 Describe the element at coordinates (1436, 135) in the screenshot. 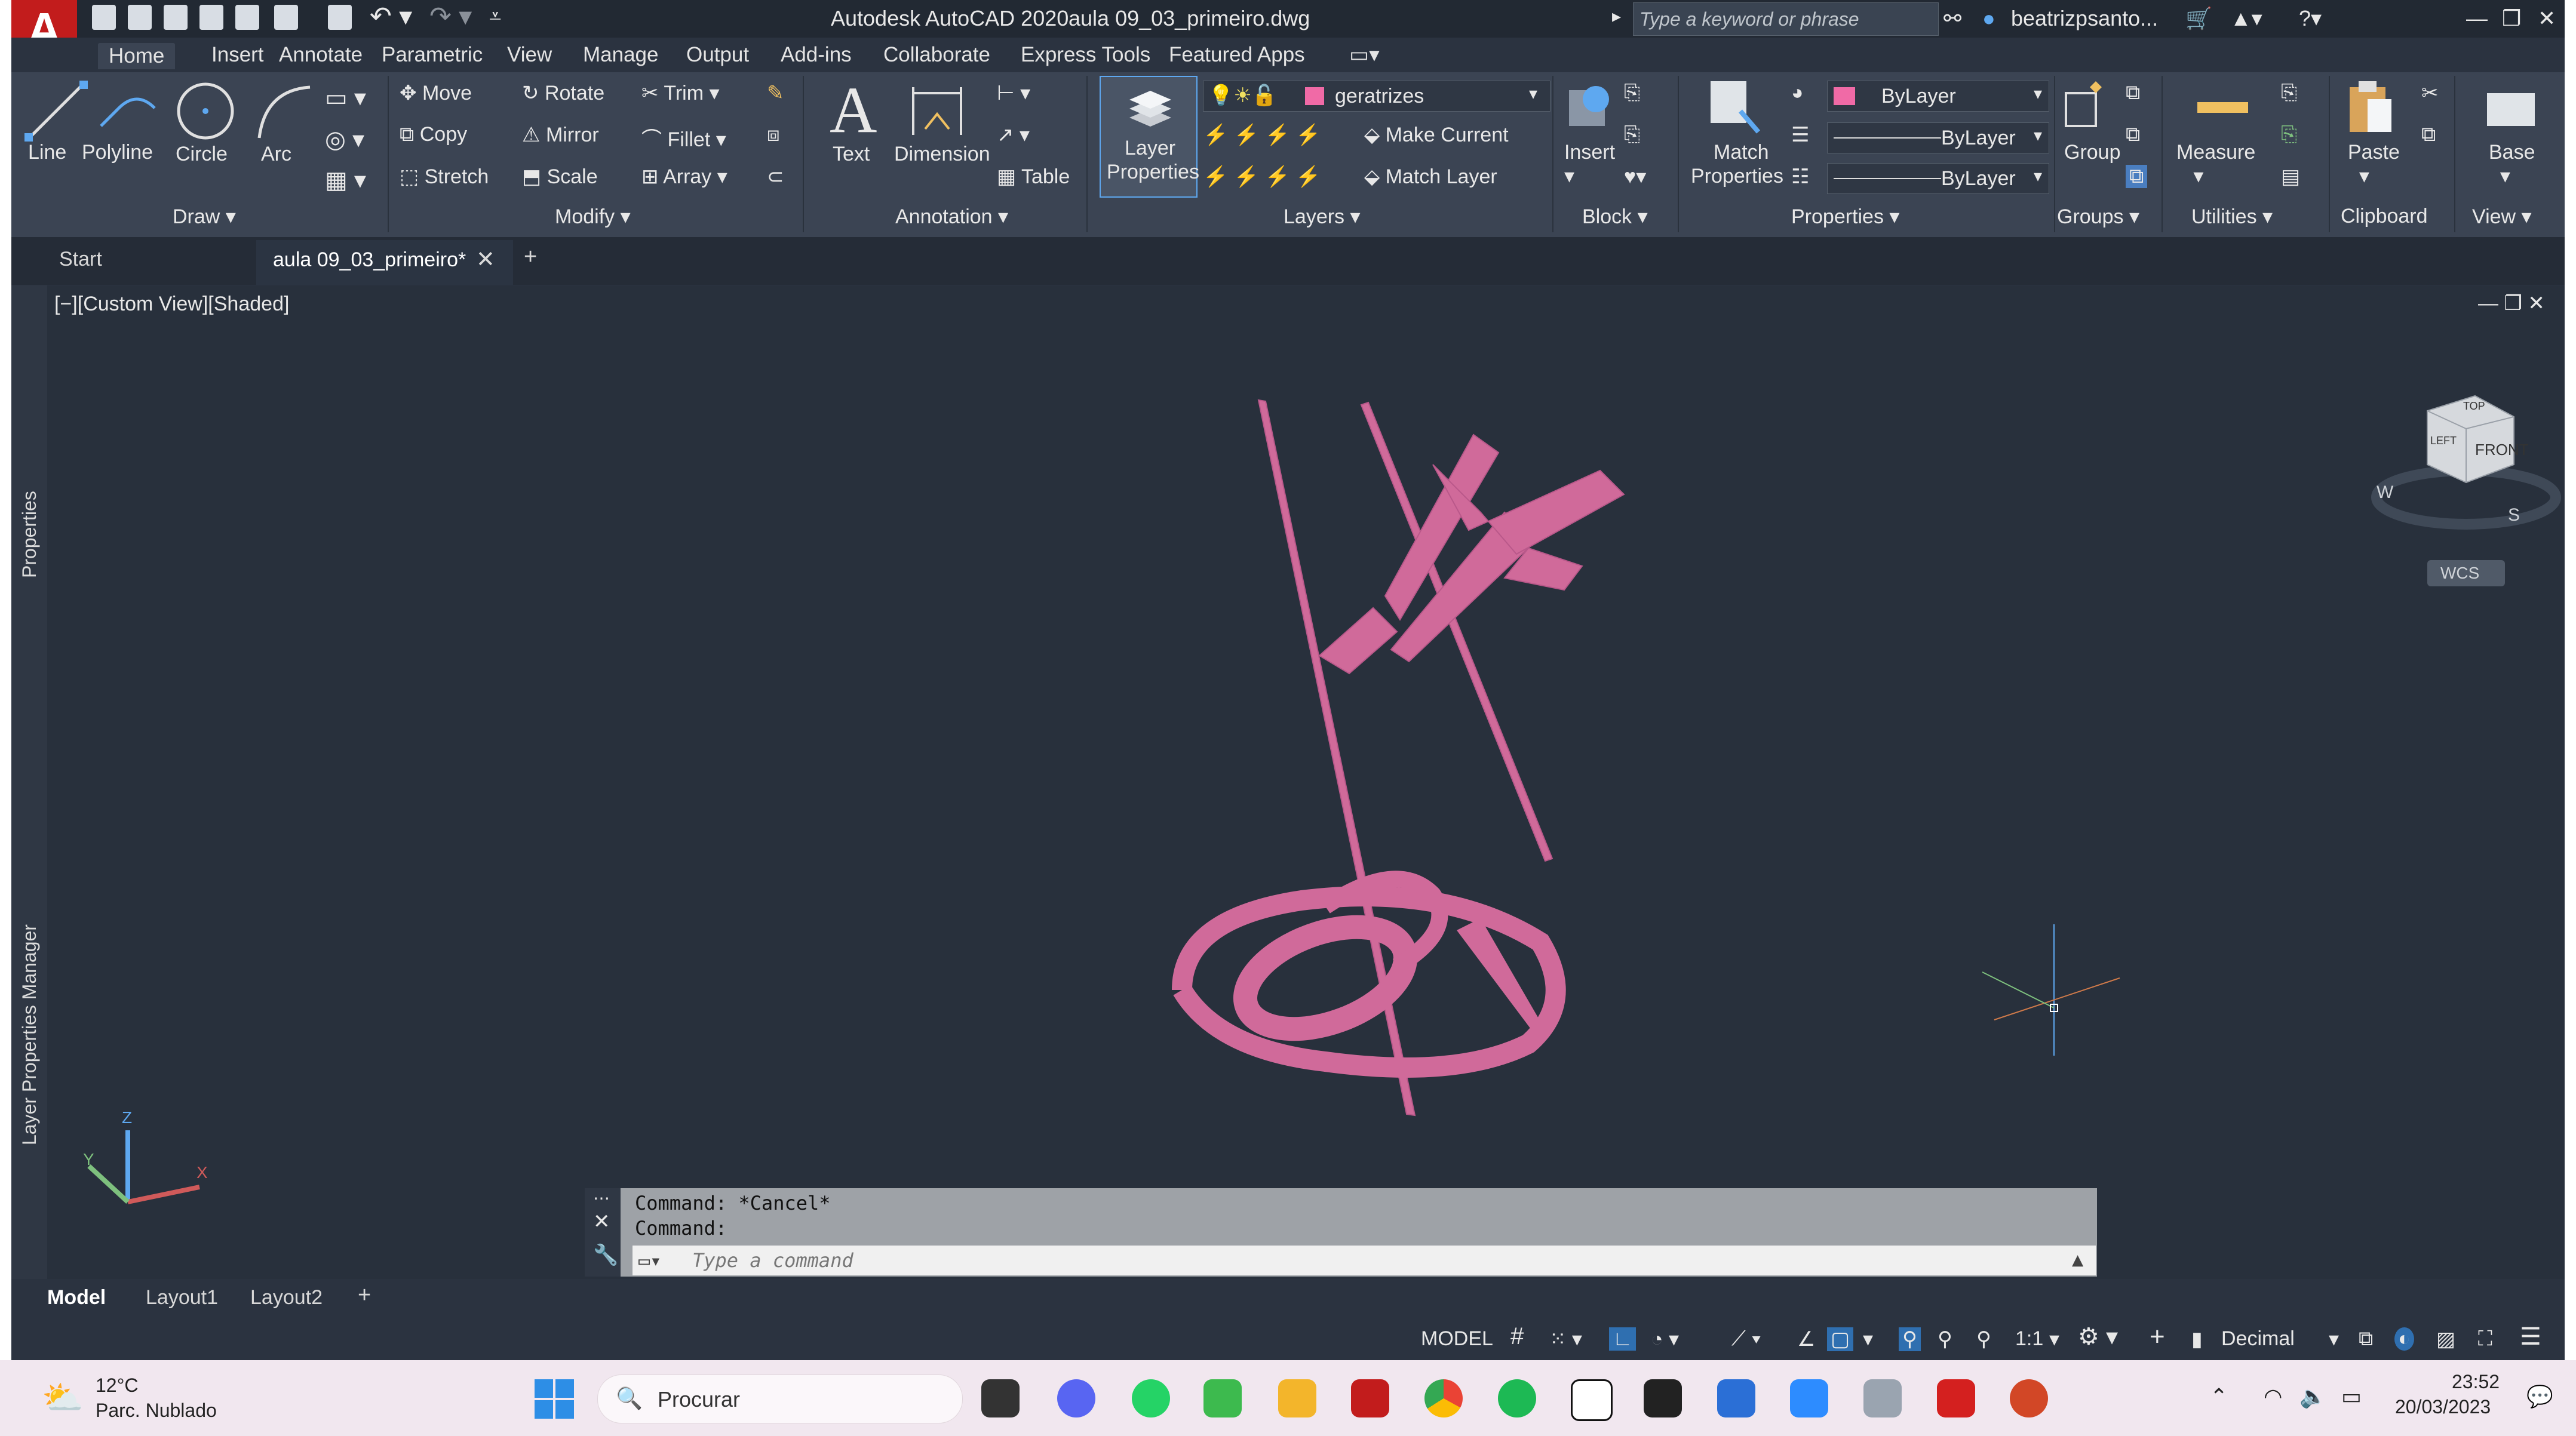

I see `make-current-button: ⬙ Make Current` at that location.